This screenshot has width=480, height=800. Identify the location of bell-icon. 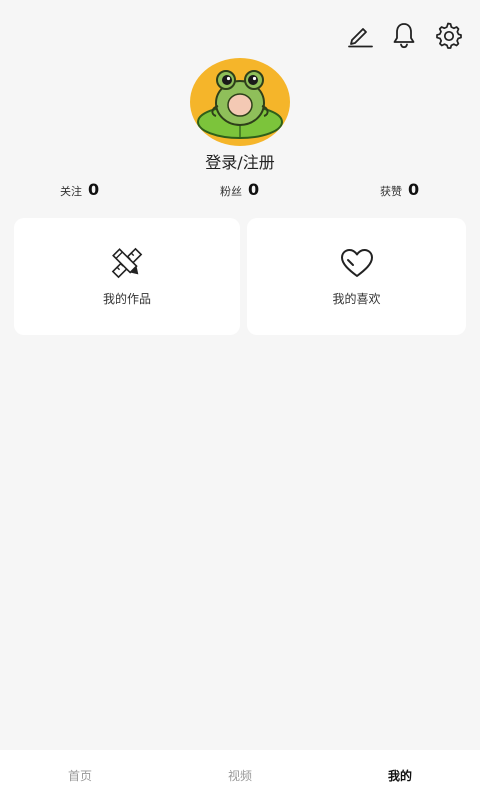
(404, 35).